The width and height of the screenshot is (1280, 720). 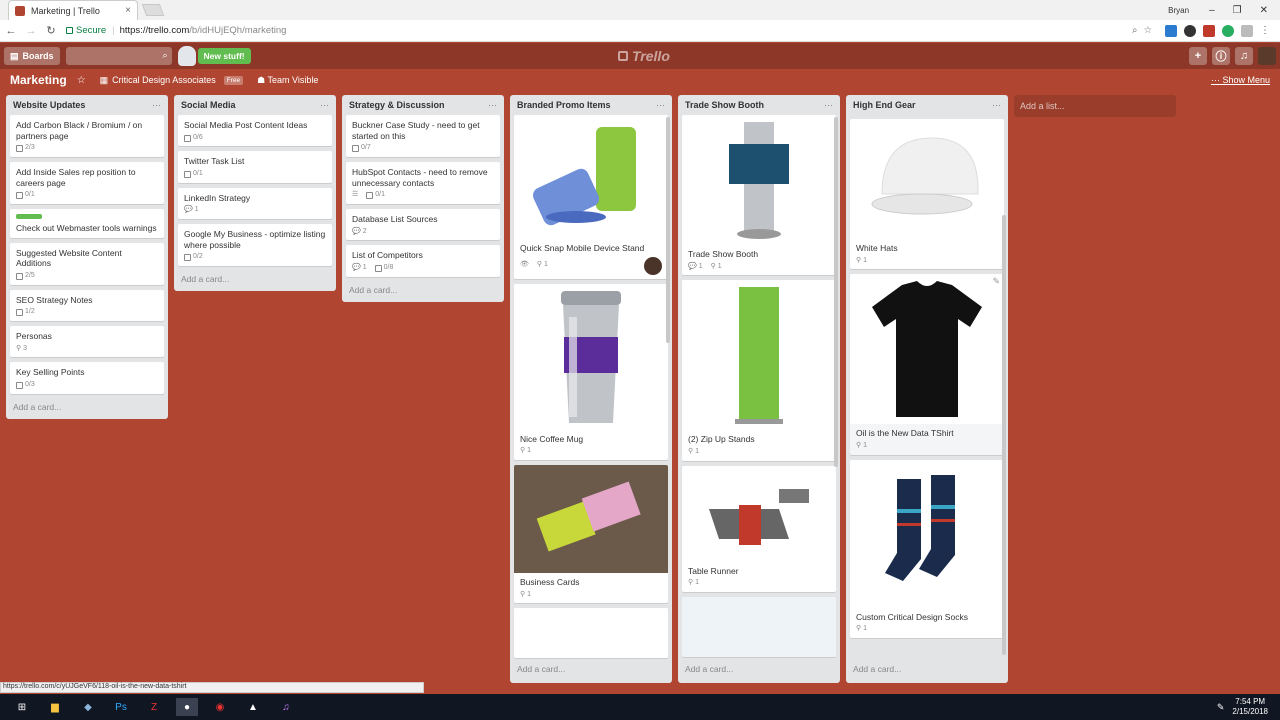 What do you see at coordinates (128, 10) in the screenshot?
I see `close-tab-icon: ×` at bounding box center [128, 10].